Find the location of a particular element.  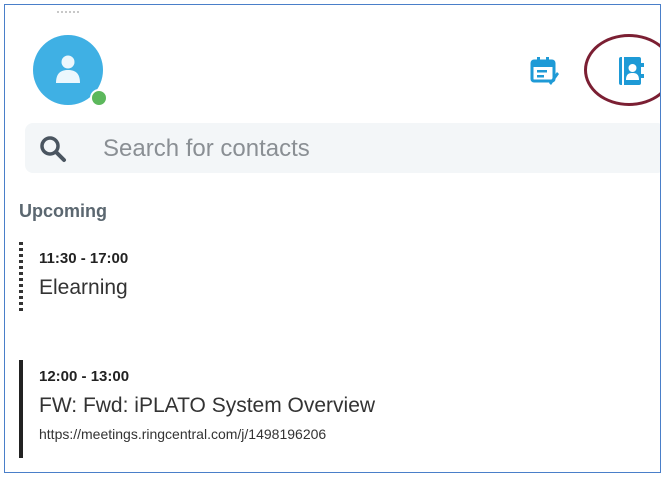

event-title: FW: Fwd: iPLATO System Overview is located at coordinates (207, 405).